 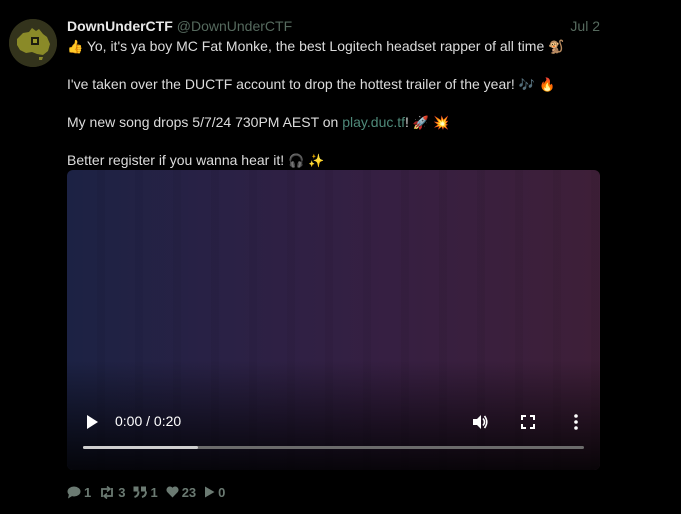 I want to click on avatar, so click(x=33, y=43).